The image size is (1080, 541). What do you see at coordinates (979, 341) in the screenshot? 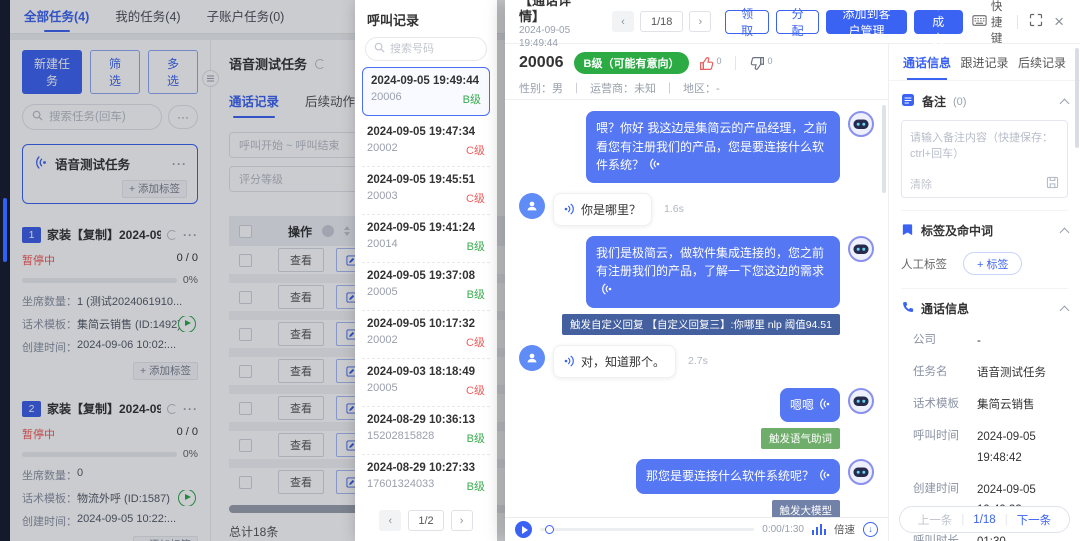
I see `field-value: -` at bounding box center [979, 341].